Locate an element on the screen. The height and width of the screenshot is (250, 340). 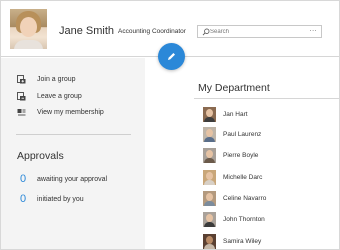
list-item: John Thornton is located at coordinates (234, 219).